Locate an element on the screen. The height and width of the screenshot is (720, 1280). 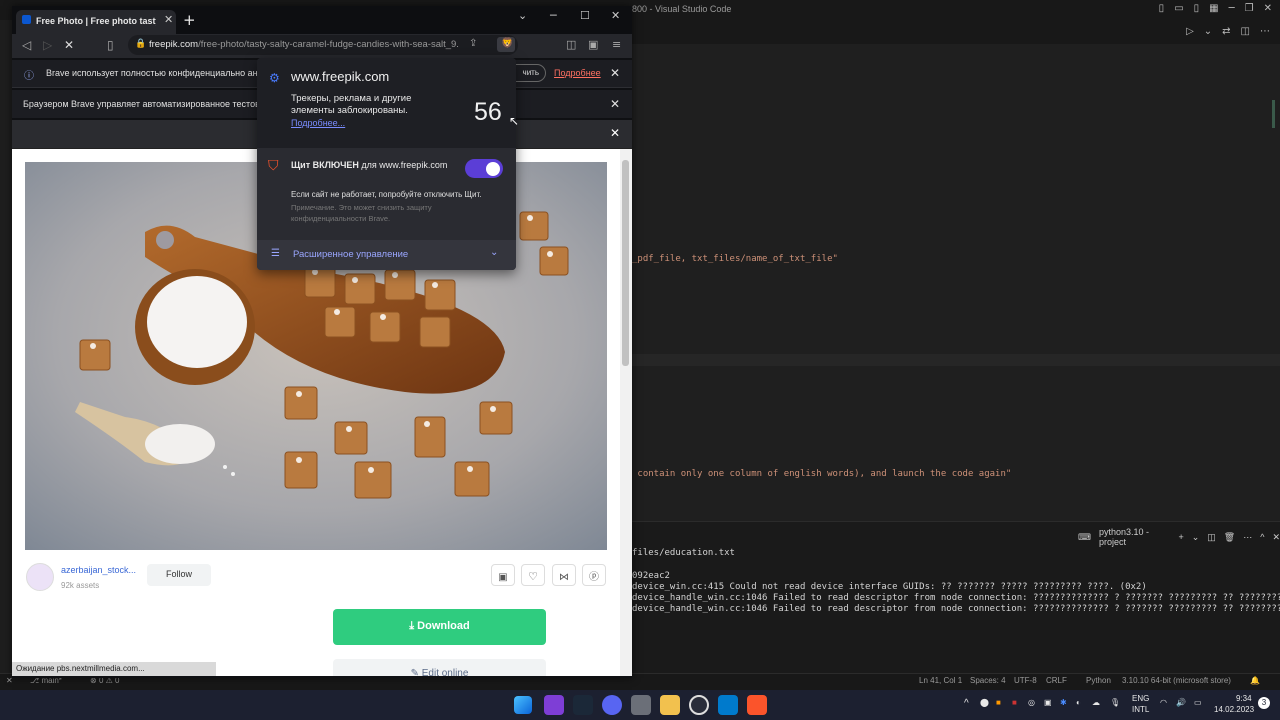
terminal-name: python3.10 - project is located at coordinates (1134, 537).